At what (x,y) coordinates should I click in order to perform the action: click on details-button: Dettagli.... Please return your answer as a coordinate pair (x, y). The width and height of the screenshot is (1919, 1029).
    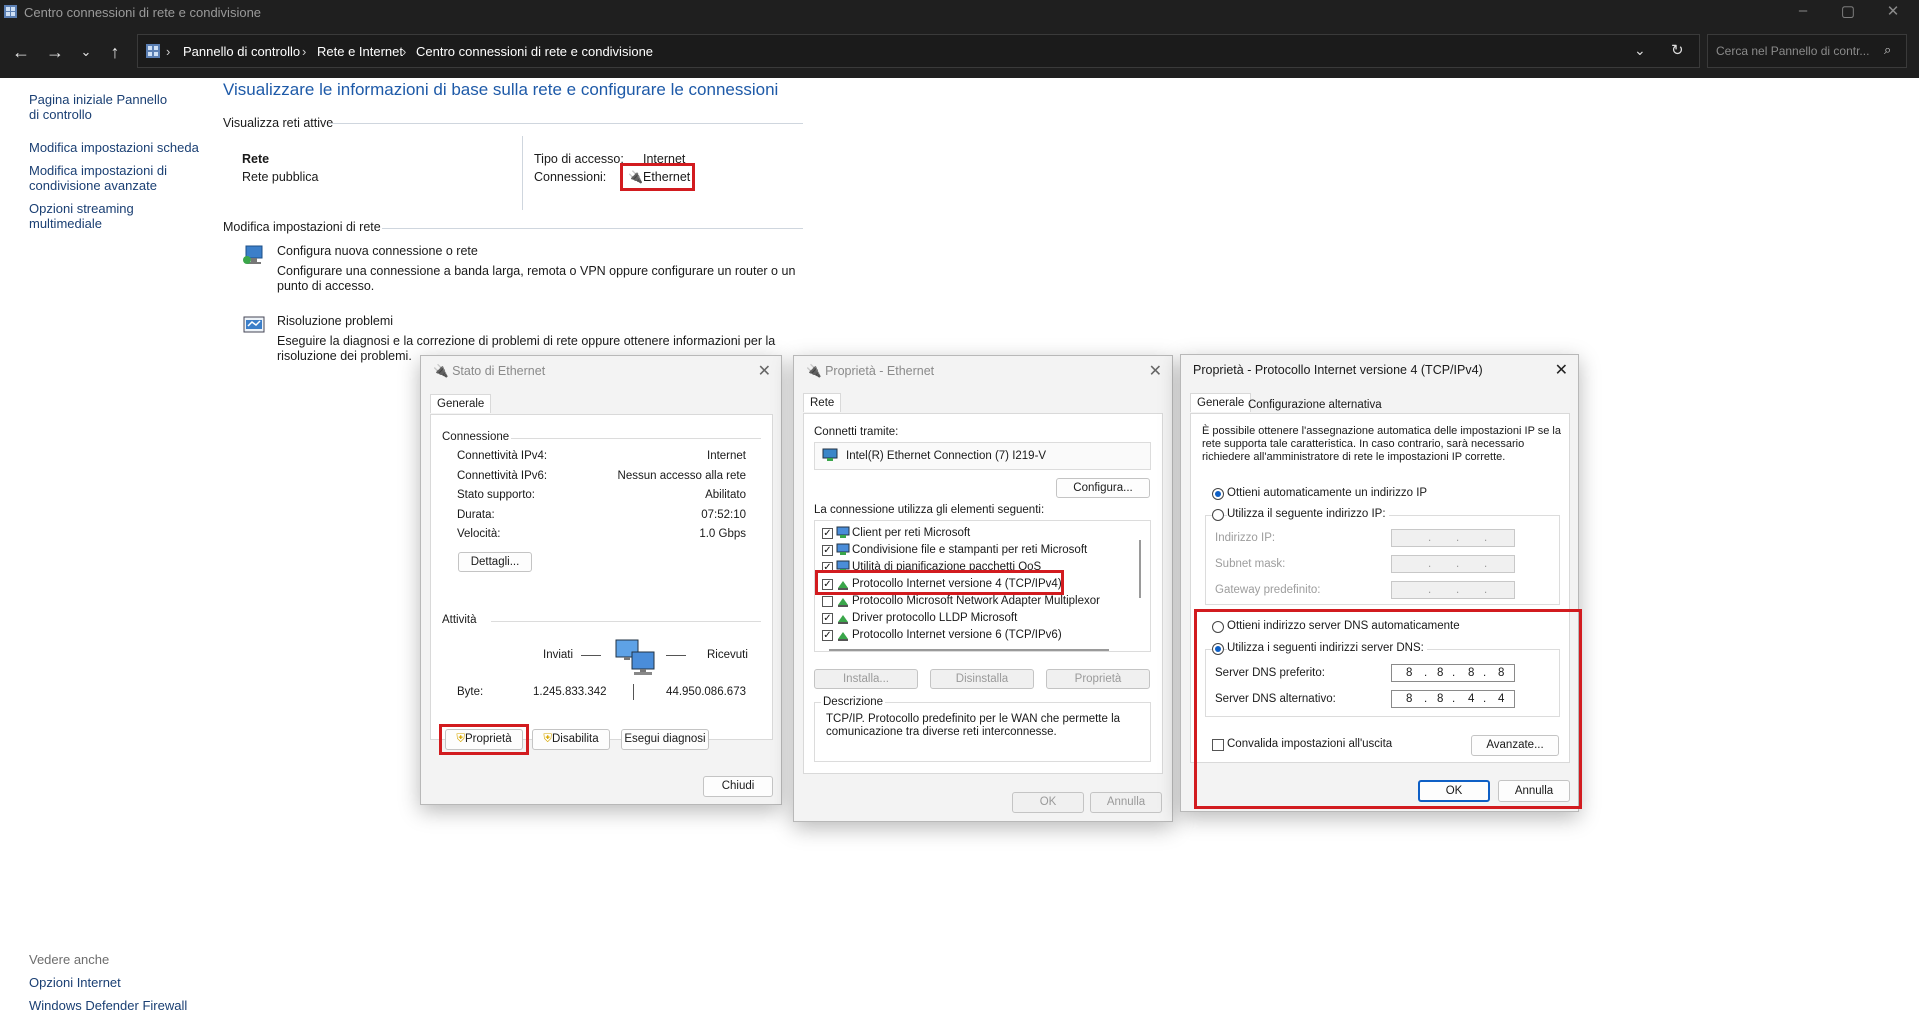
    Looking at the image, I should click on (495, 562).